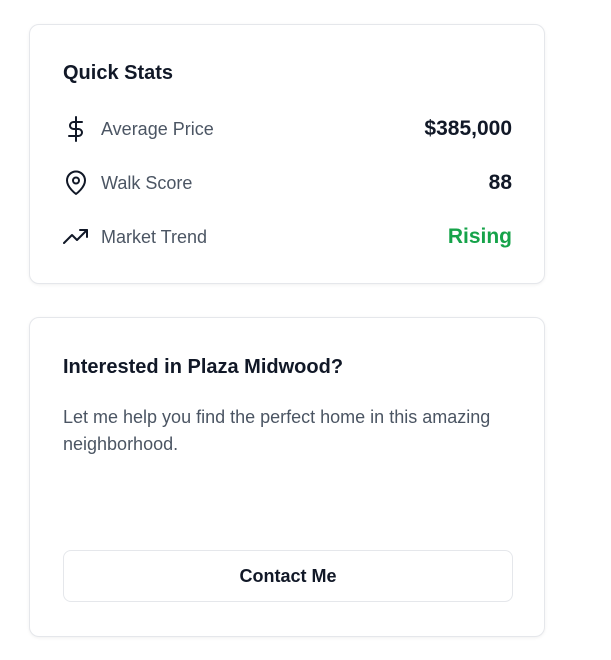 This screenshot has width=611, height=660. What do you see at coordinates (157, 128) in the screenshot?
I see `stat-label: Average Price` at bounding box center [157, 128].